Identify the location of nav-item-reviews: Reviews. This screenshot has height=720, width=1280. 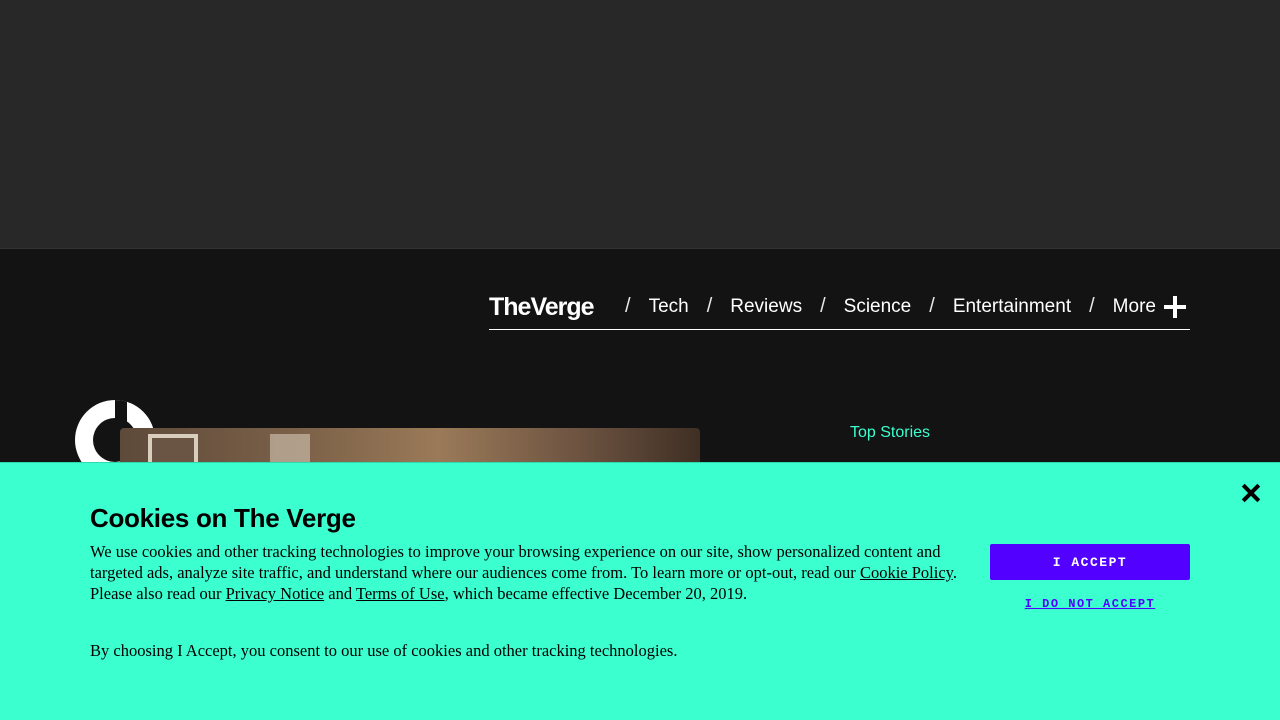
(766, 307).